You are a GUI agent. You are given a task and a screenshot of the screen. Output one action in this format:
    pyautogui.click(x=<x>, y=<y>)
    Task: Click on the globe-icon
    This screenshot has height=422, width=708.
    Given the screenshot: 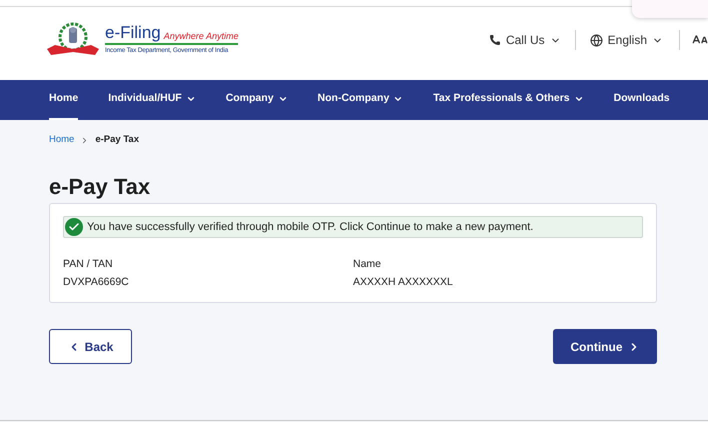 What is the action you would take?
    pyautogui.click(x=596, y=40)
    